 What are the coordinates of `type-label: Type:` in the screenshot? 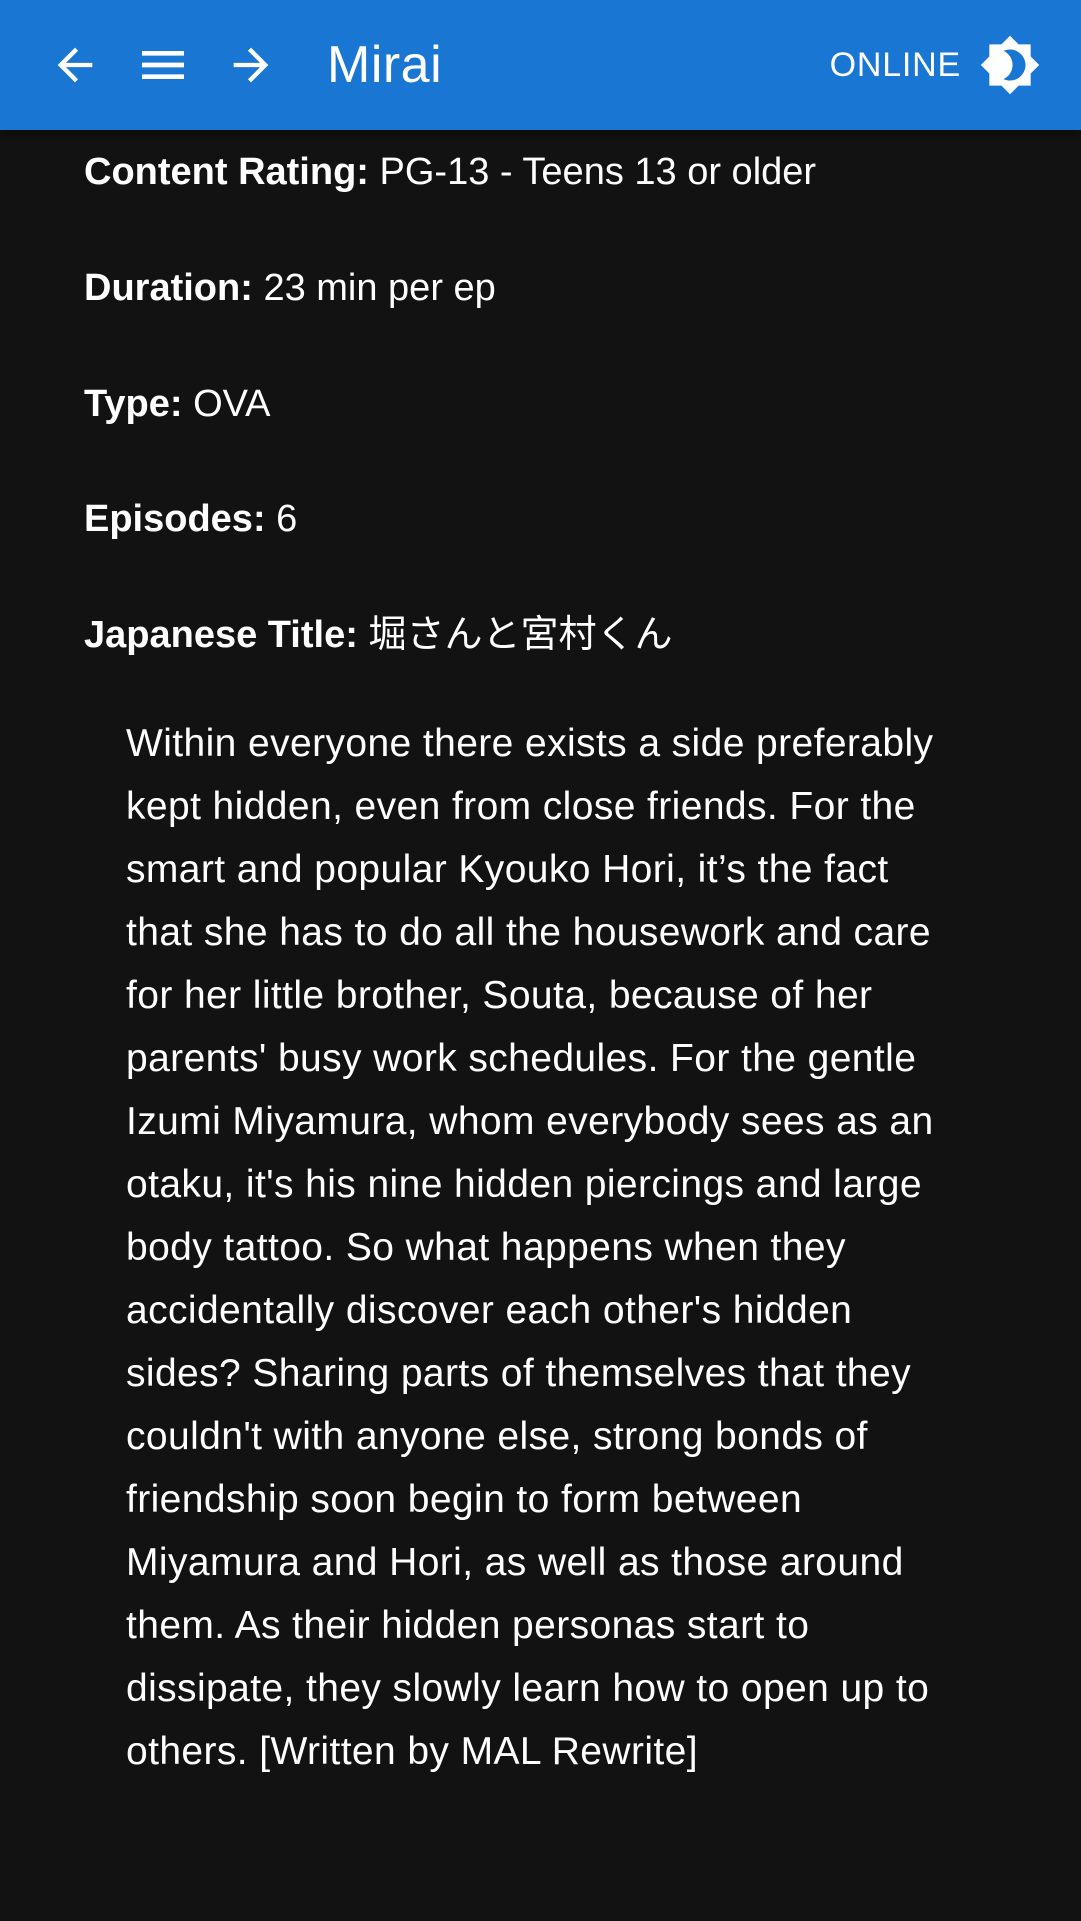 It's located at (133, 404).